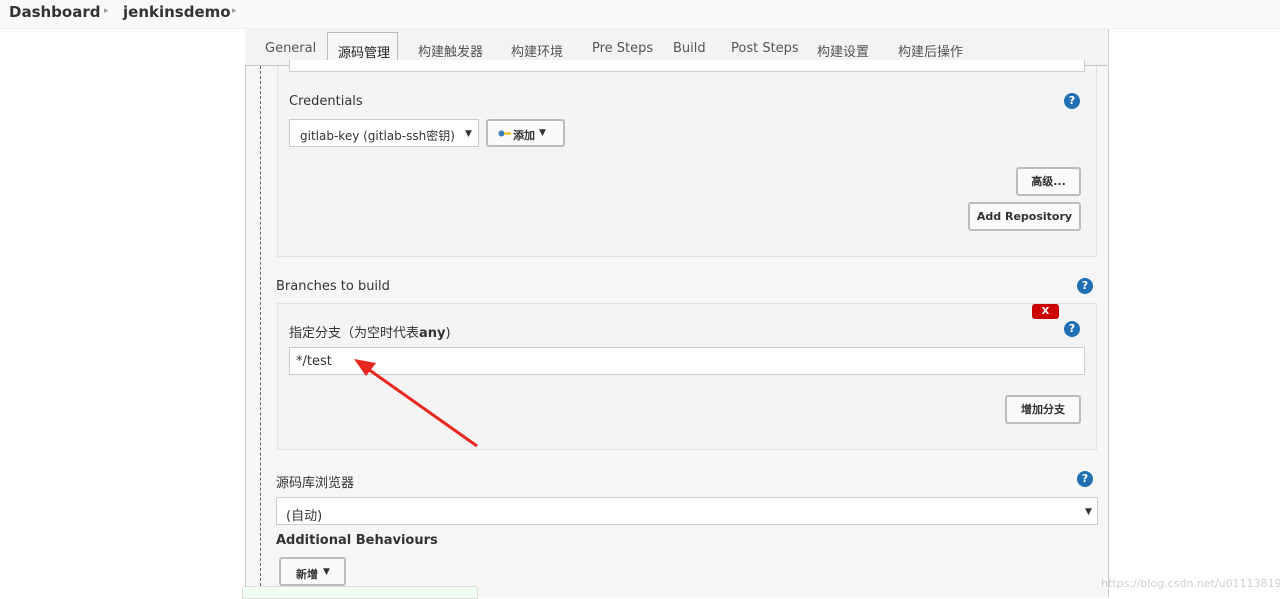 This screenshot has height=599, width=1280. What do you see at coordinates (357, 540) in the screenshot?
I see `additional-behaviours-label: Additional Behaviours` at bounding box center [357, 540].